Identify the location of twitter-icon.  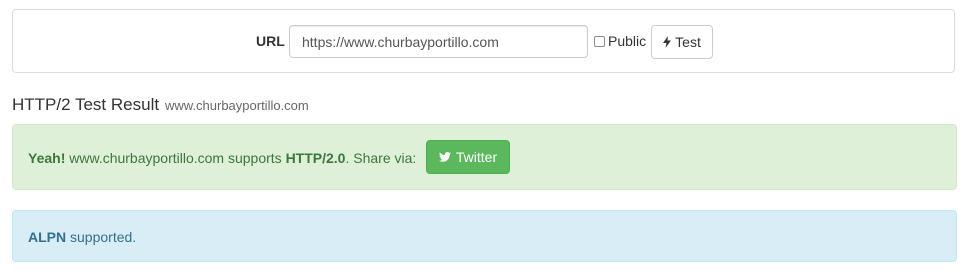
(444, 157).